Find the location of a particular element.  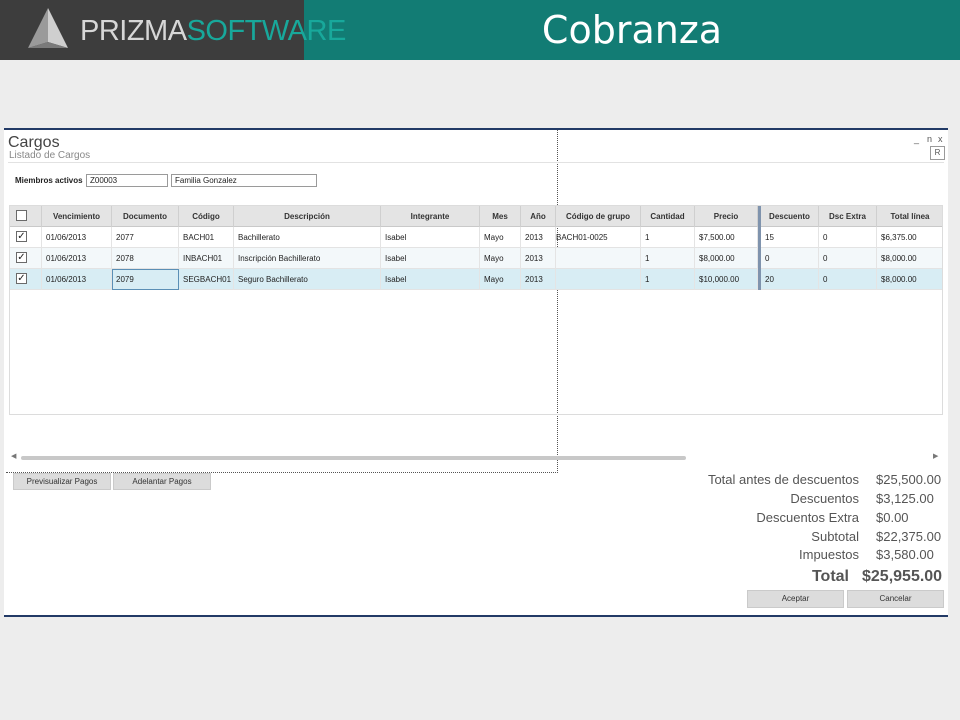

subtotal-value: $22,375.00 is located at coordinates (909, 536).